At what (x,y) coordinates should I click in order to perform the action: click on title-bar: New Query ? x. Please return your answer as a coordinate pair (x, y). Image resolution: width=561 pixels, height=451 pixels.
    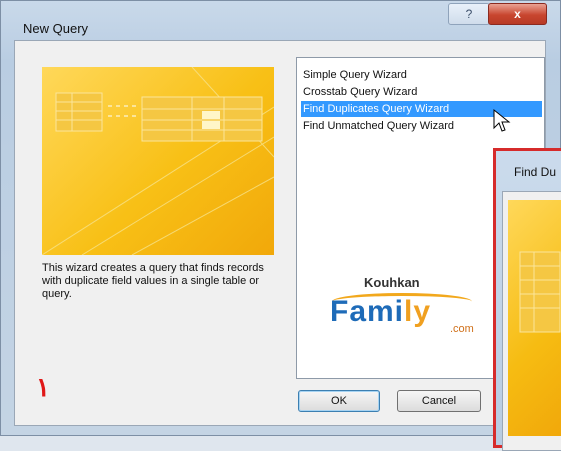
    Looking at the image, I should click on (281, 21).